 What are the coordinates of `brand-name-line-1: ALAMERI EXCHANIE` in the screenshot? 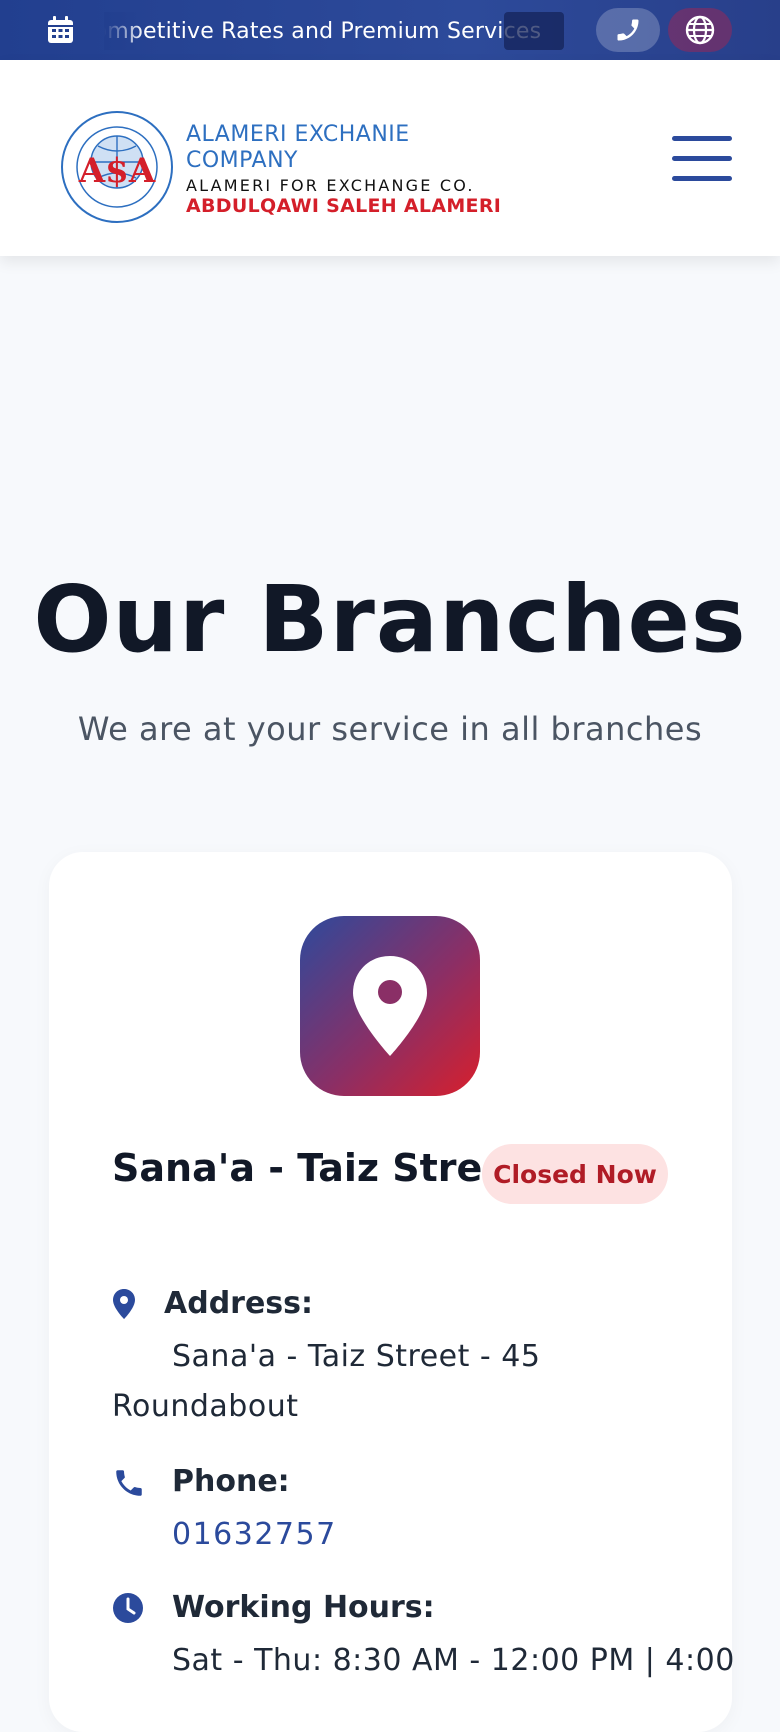 It's located at (298, 134).